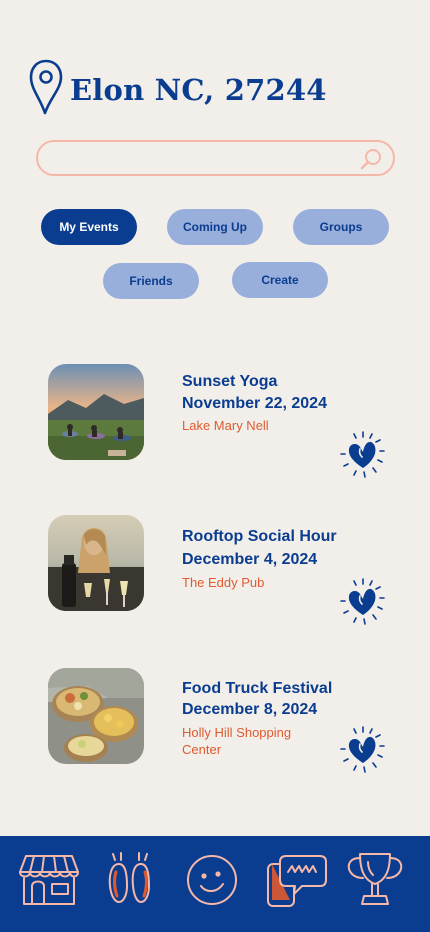 The image size is (430, 932). I want to click on chat-phone-icon, so click(297, 881).